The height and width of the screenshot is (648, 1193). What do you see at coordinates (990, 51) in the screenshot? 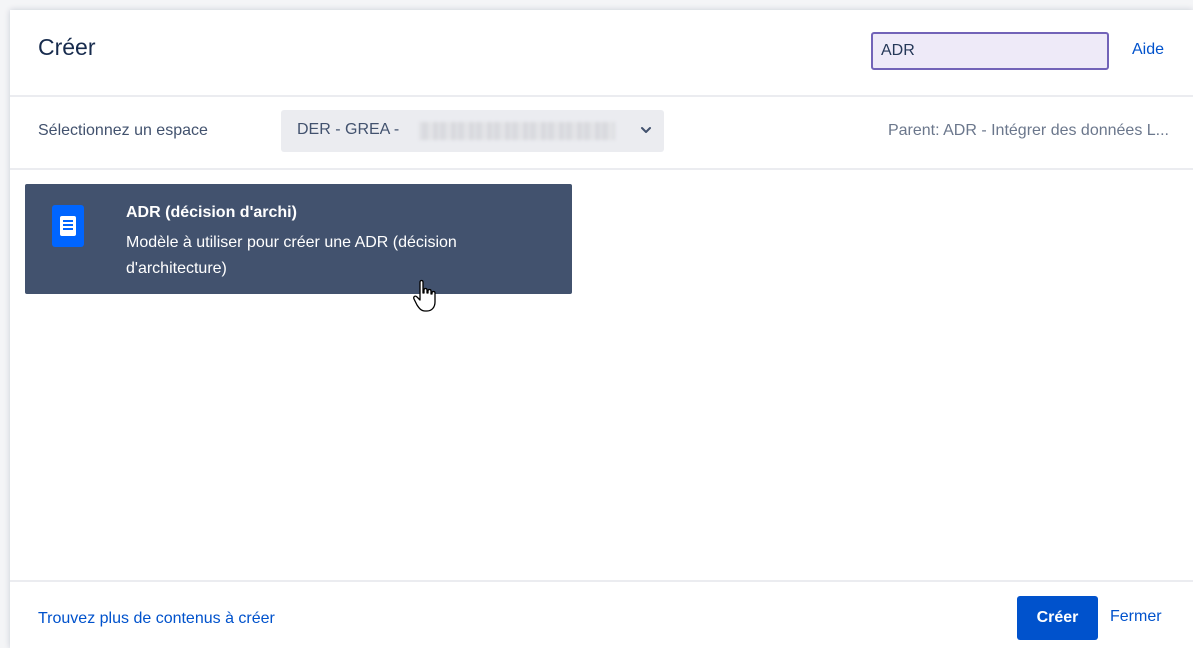
I see `template-search-input` at bounding box center [990, 51].